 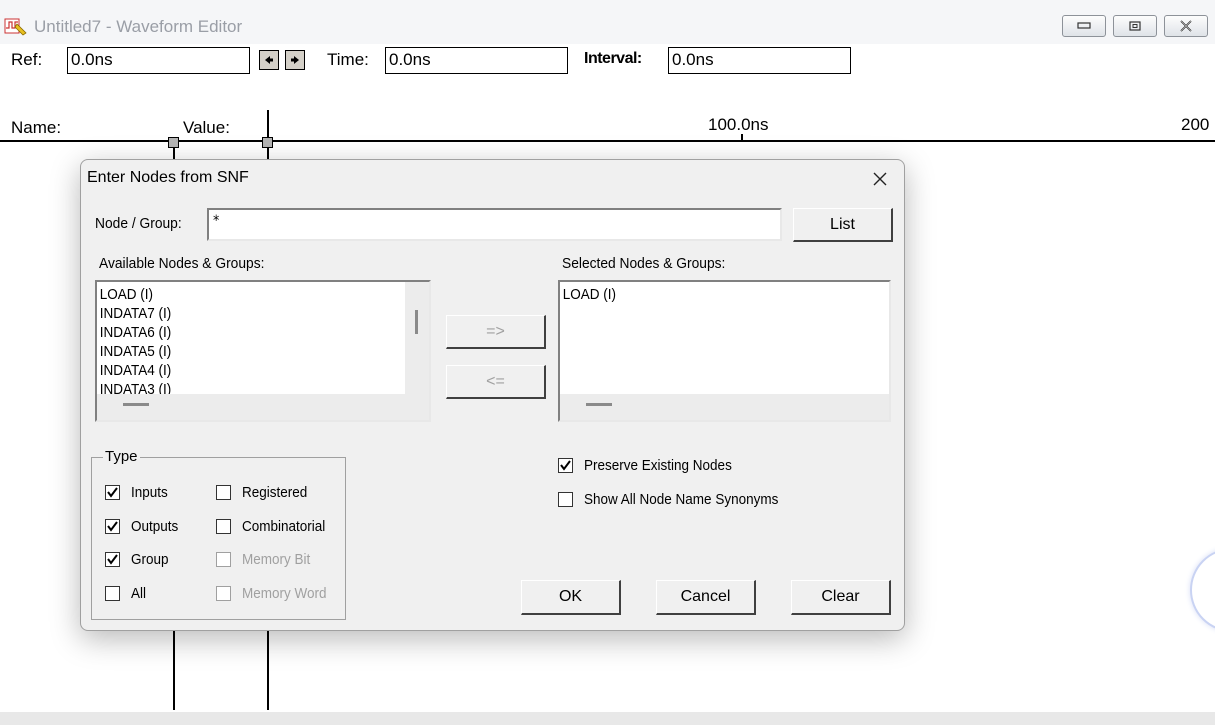 What do you see at coordinates (112, 593) in the screenshot?
I see `all-checkbox` at bounding box center [112, 593].